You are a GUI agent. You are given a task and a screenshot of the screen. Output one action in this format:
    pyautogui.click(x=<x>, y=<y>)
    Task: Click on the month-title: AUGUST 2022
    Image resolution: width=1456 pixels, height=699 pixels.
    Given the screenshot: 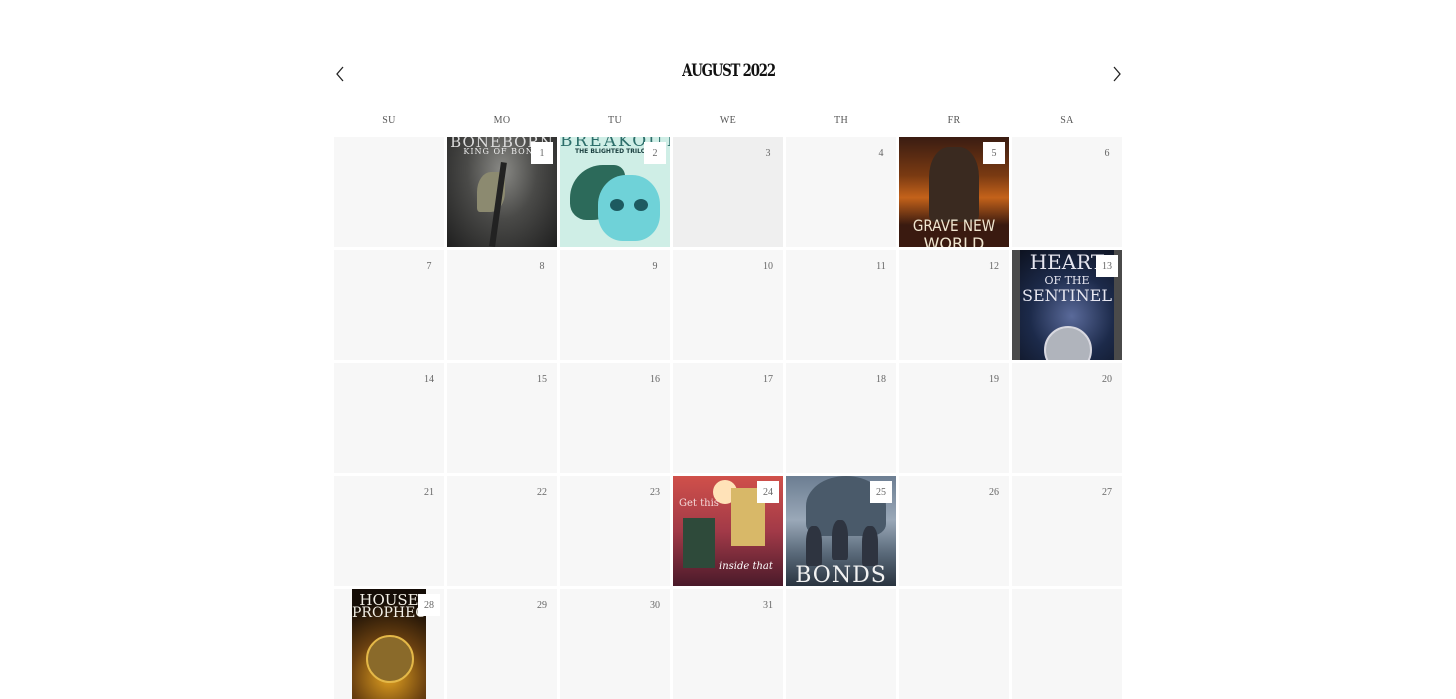 What is the action you would take?
    pyautogui.click(x=729, y=71)
    